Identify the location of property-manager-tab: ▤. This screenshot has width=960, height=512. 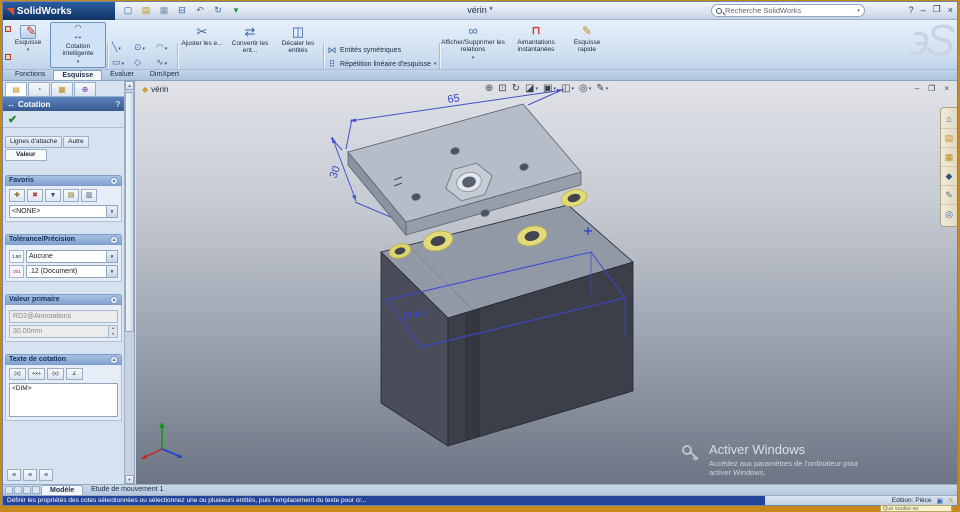
(16, 89).